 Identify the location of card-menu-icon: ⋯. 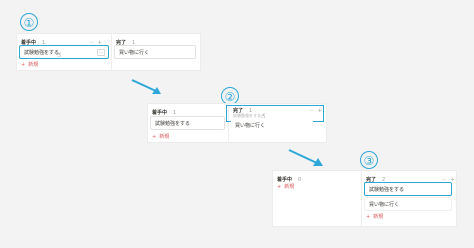
(101, 52).